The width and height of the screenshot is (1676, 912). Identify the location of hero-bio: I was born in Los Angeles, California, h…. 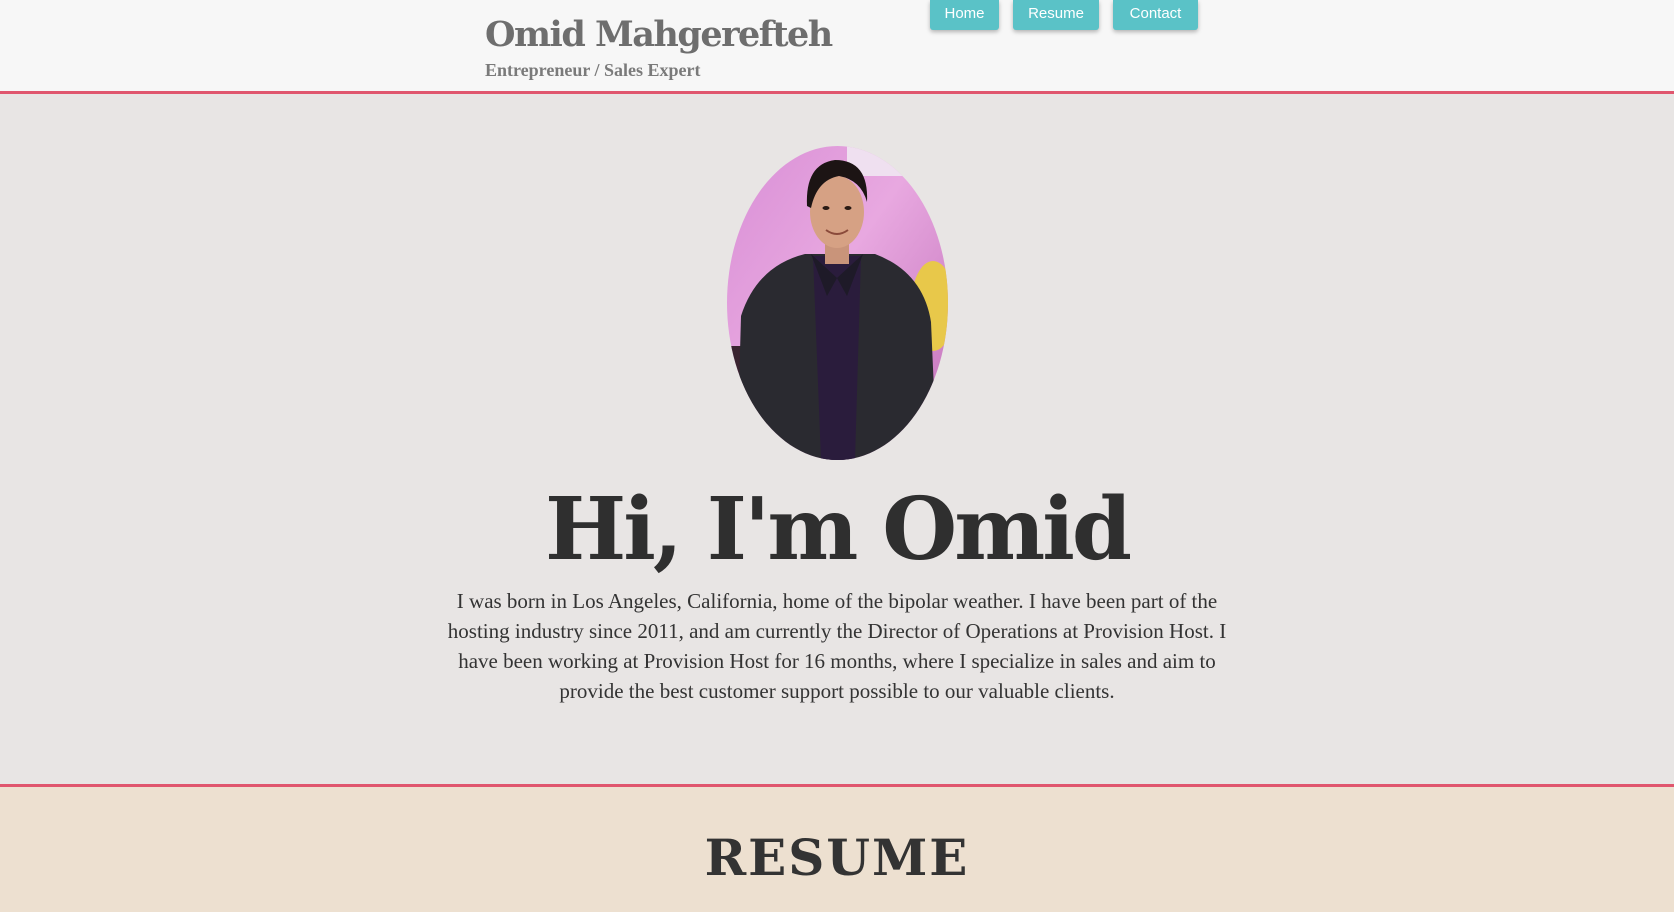
(837, 646).